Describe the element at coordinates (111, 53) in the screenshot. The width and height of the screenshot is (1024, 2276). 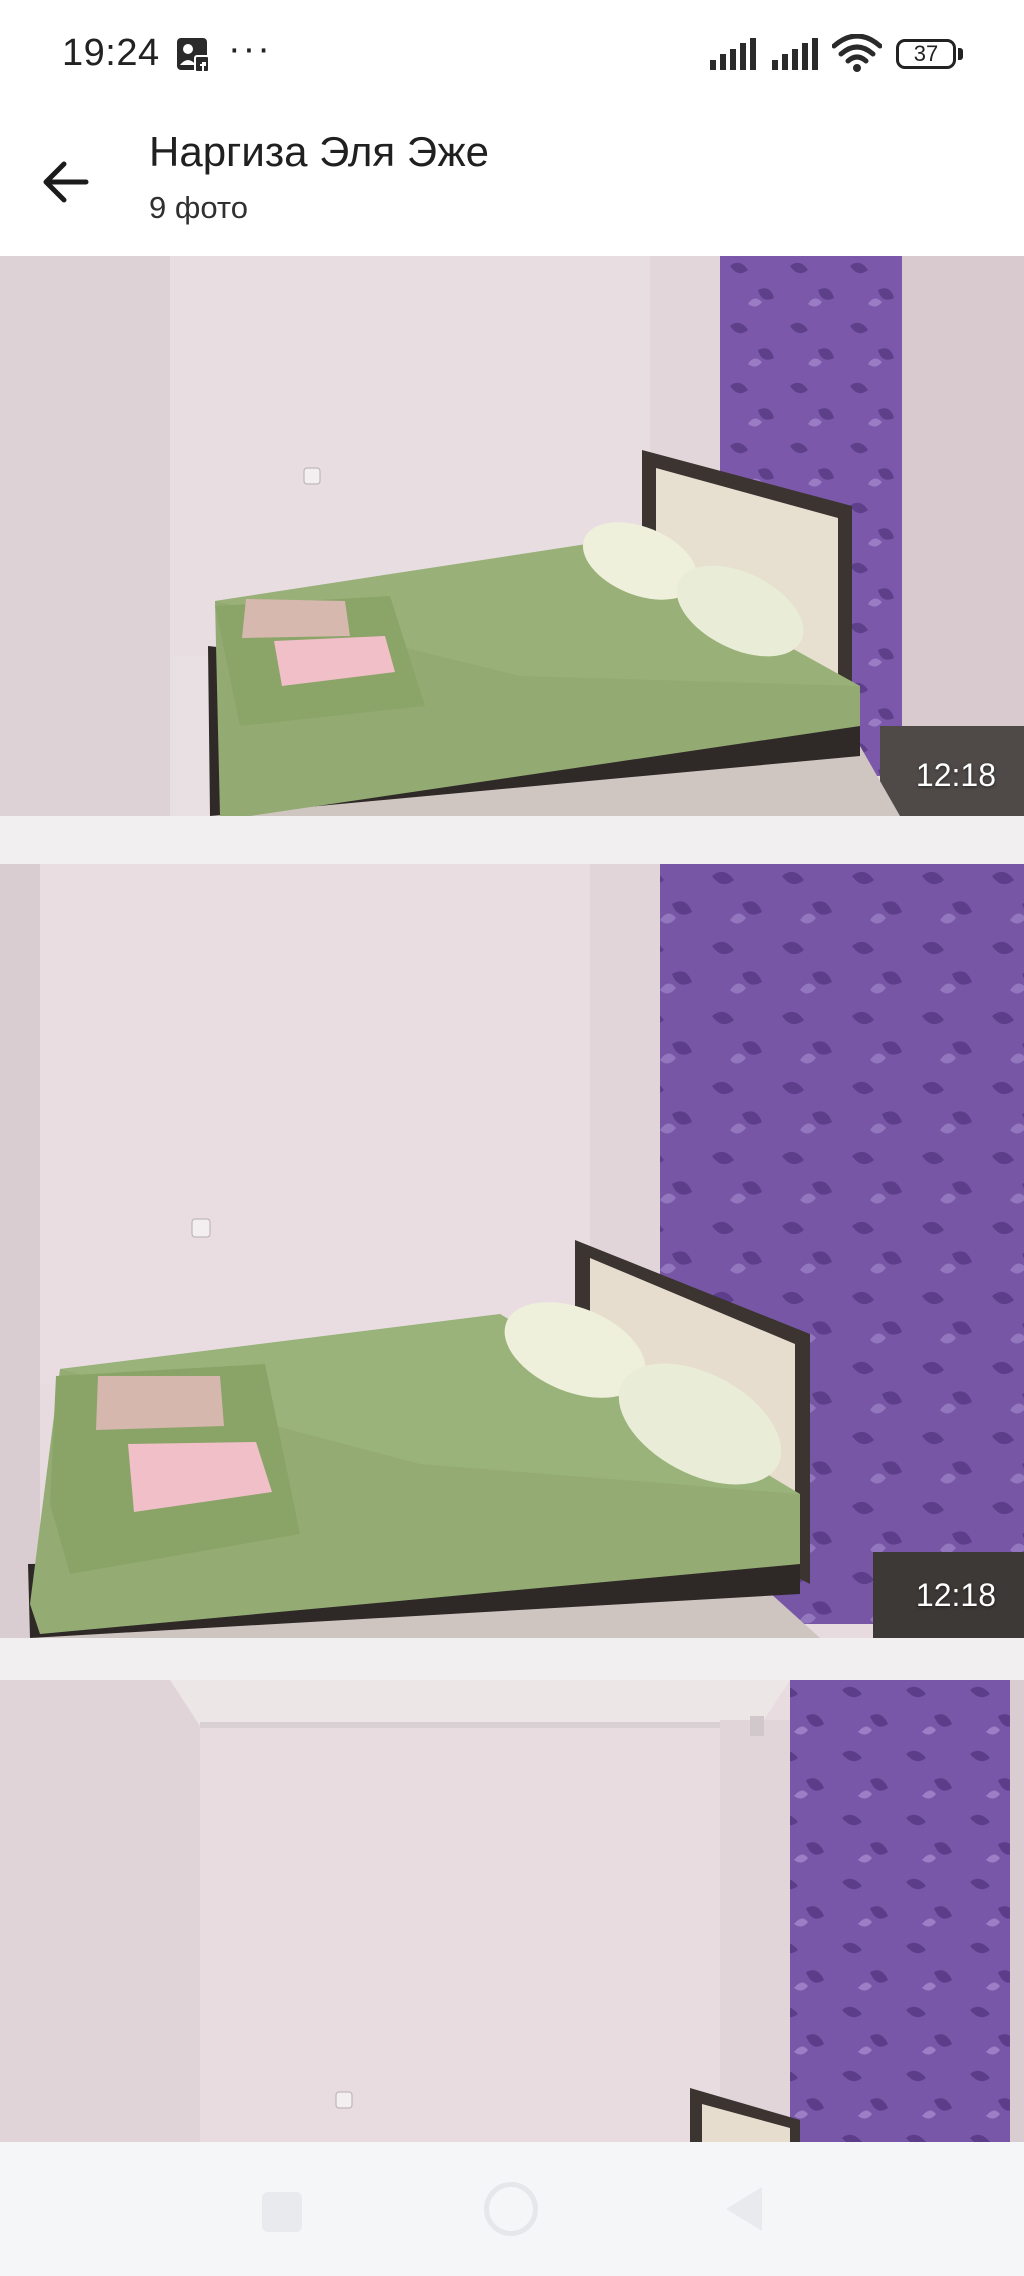
I see `status-time: 19:24` at that location.